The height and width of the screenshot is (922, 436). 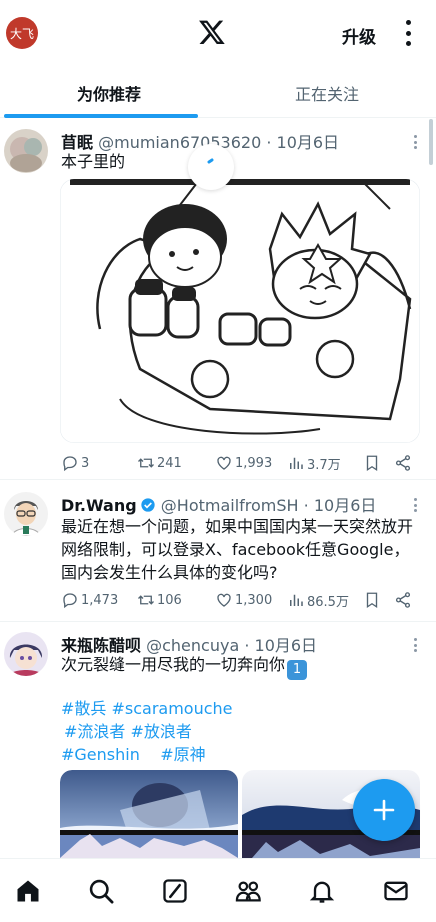 What do you see at coordinates (175, 891) in the screenshot?
I see `grok-icon` at bounding box center [175, 891].